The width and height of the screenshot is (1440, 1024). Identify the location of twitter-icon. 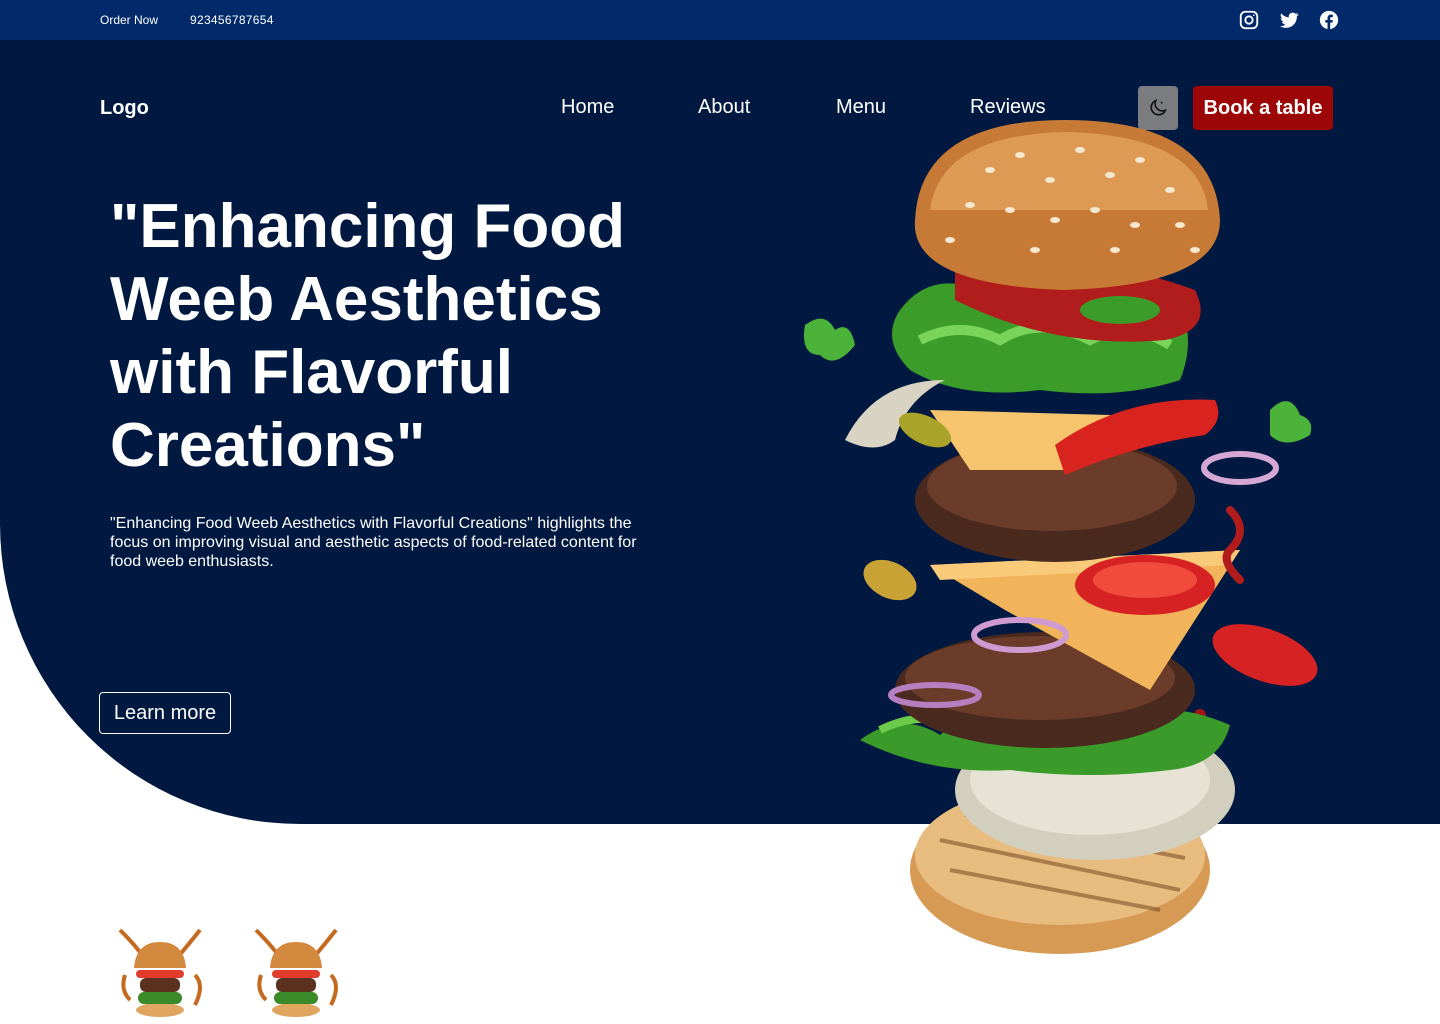
(1289, 20).